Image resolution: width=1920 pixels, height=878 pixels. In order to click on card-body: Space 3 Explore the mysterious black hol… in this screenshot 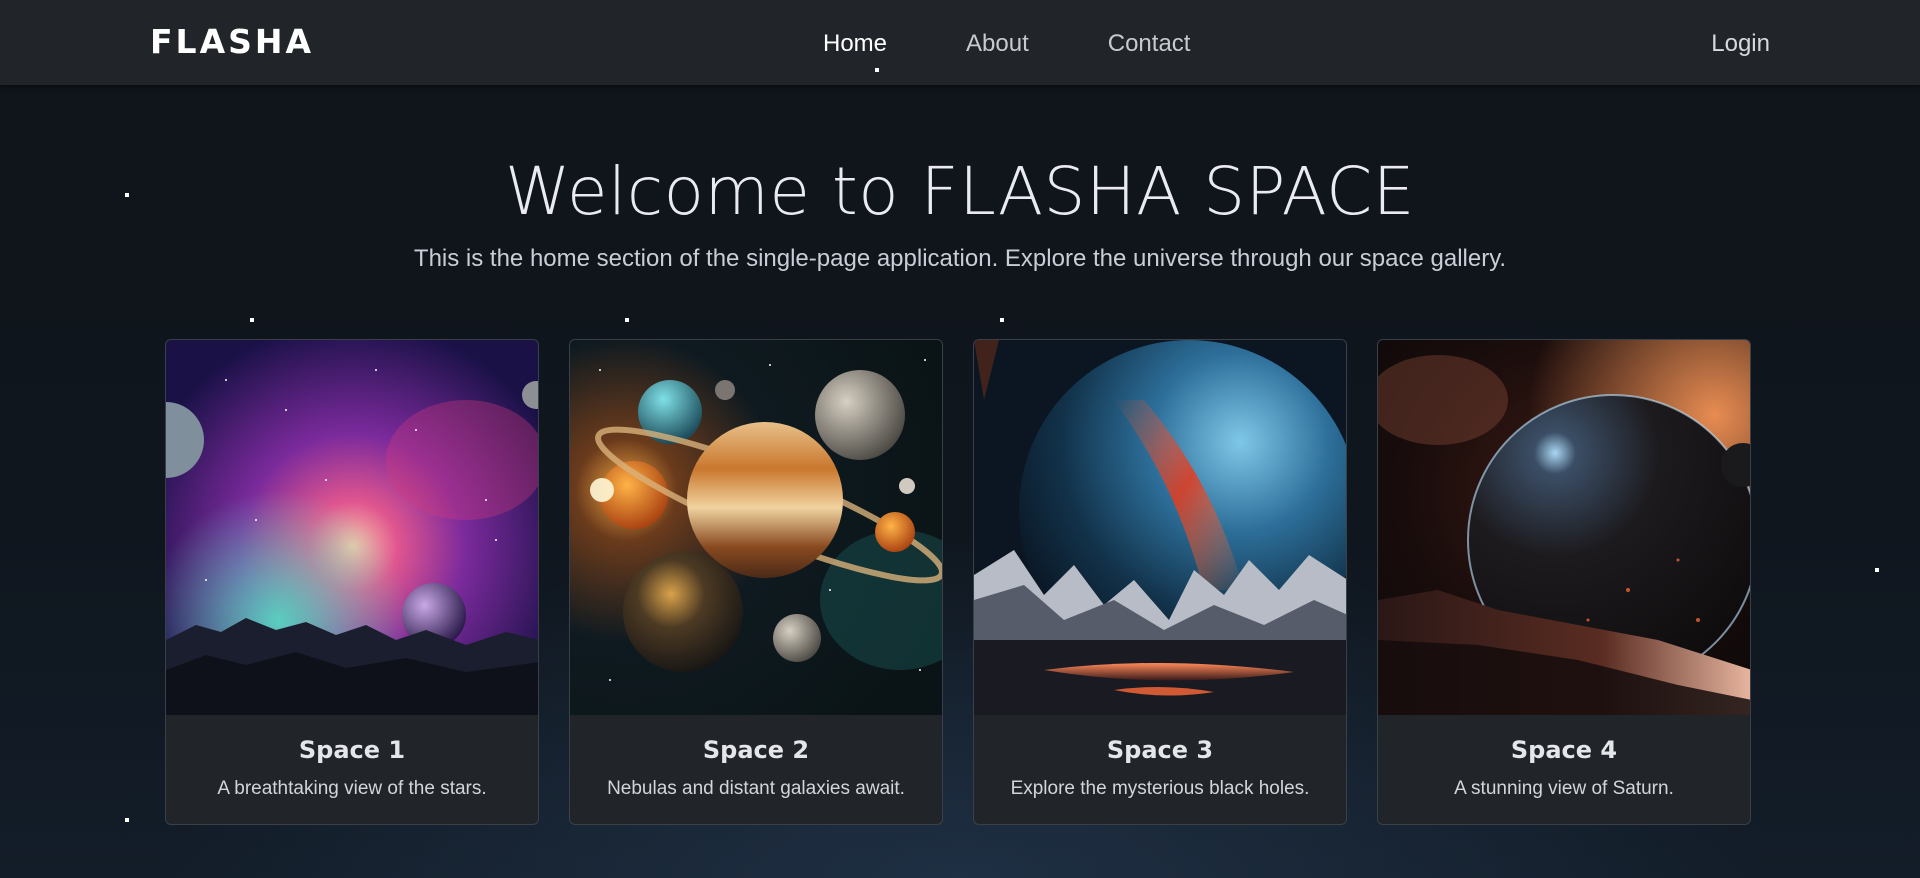, I will do `click(1160, 758)`.